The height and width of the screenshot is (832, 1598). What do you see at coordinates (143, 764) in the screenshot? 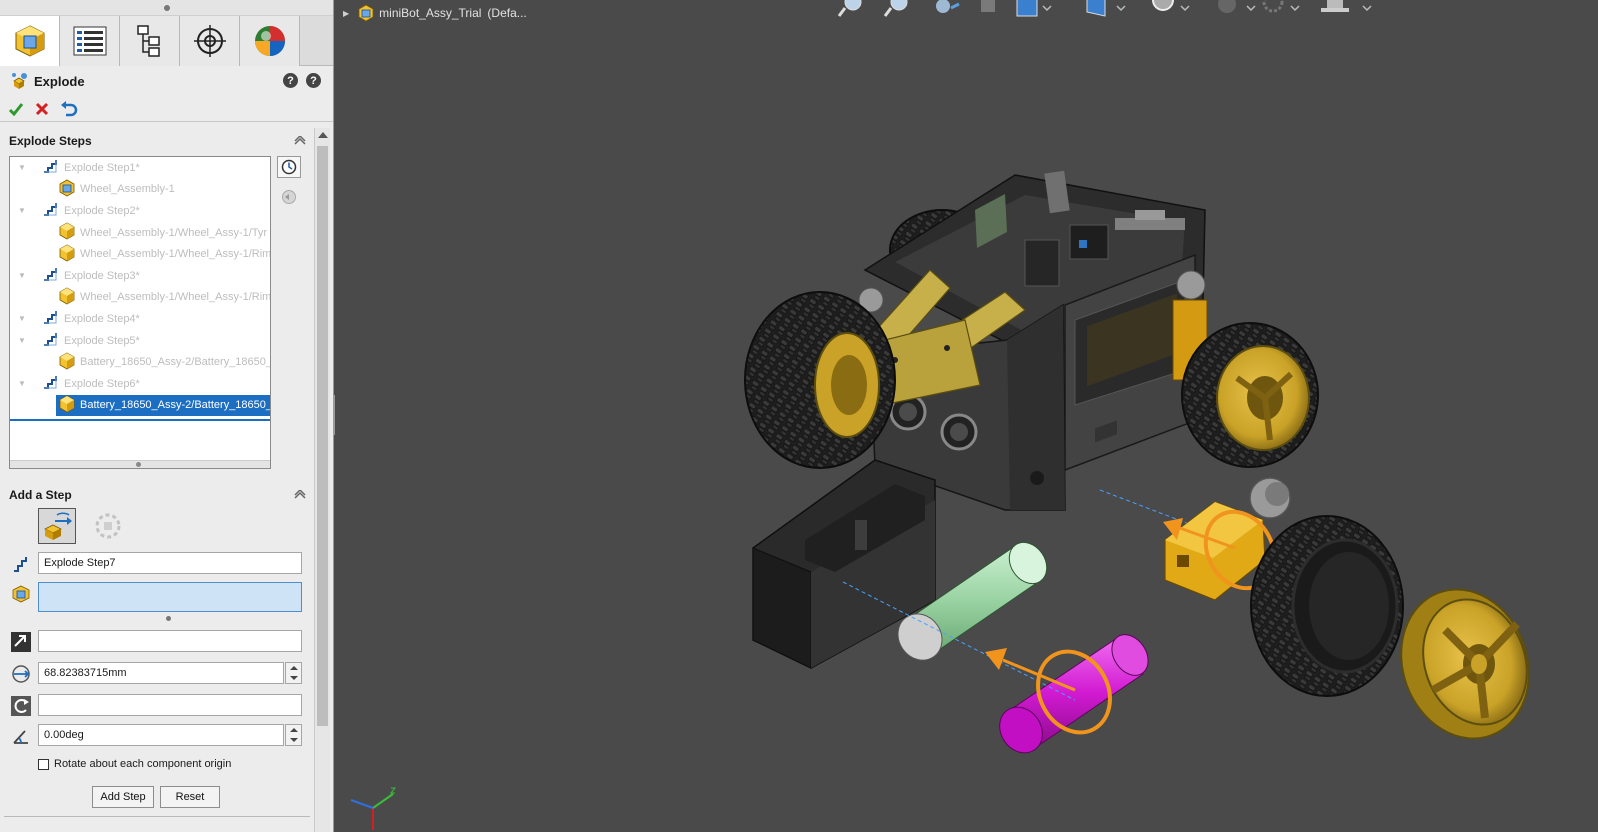
I see `rotate-origin-label: Rotate about each component origin` at bounding box center [143, 764].